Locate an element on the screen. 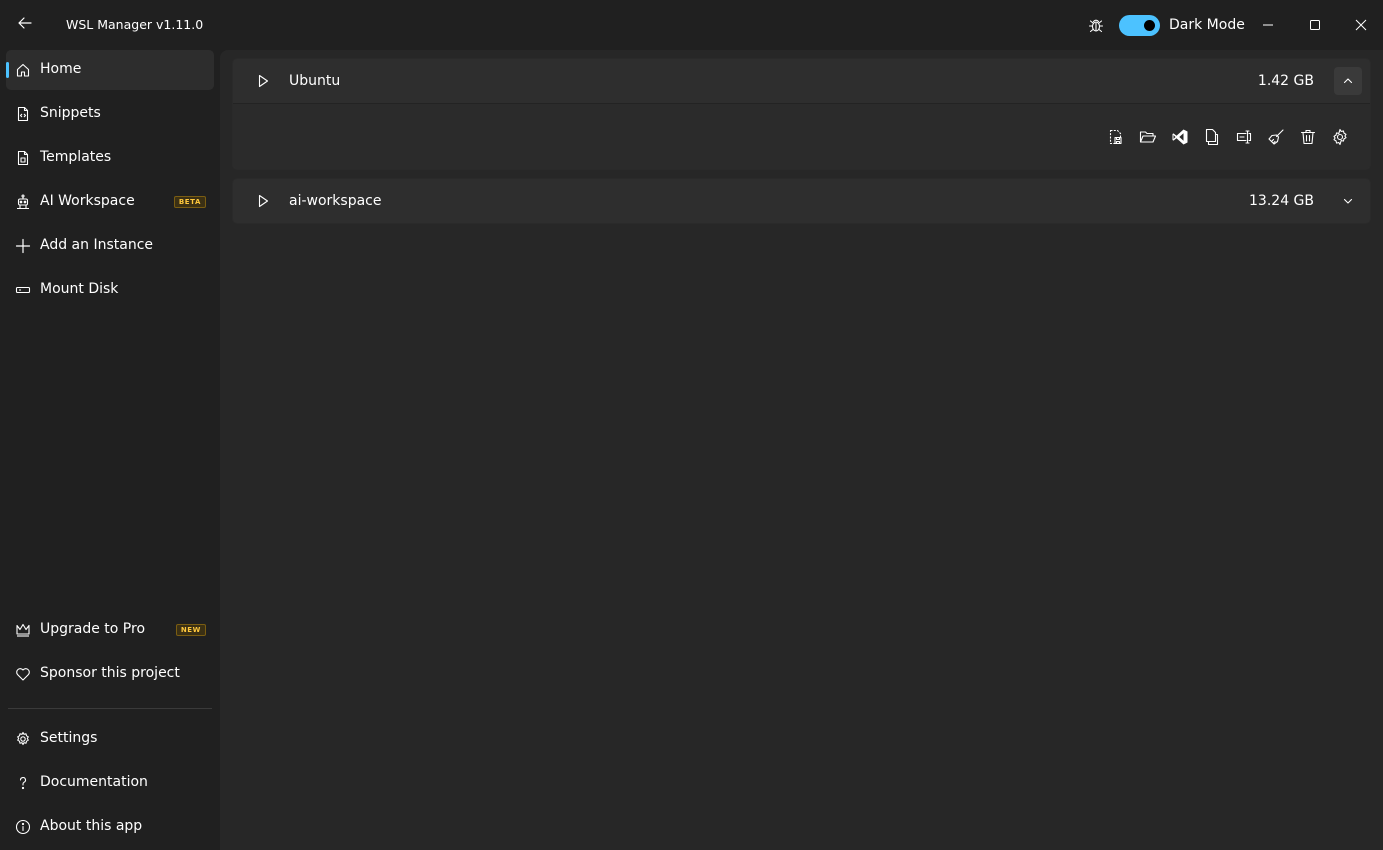 Image resolution: width=1383 pixels, height=850 pixels. vscode-icon is located at coordinates (1180, 137).